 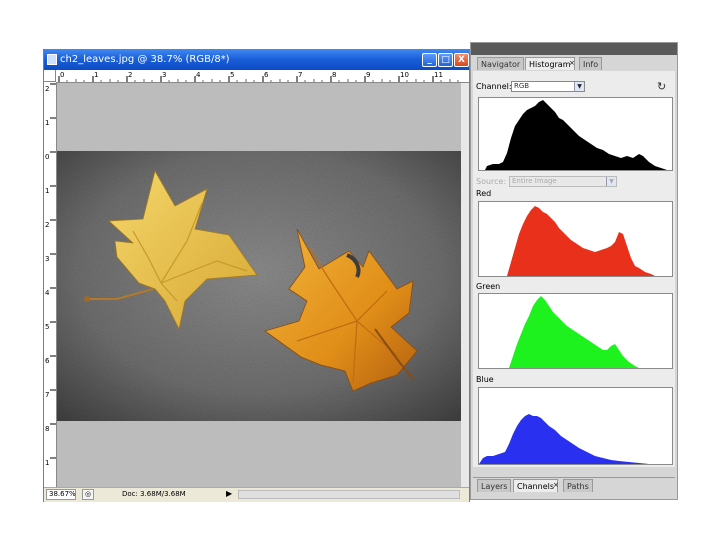 I want to click on channel-select-value: RGB, so click(x=522, y=86).